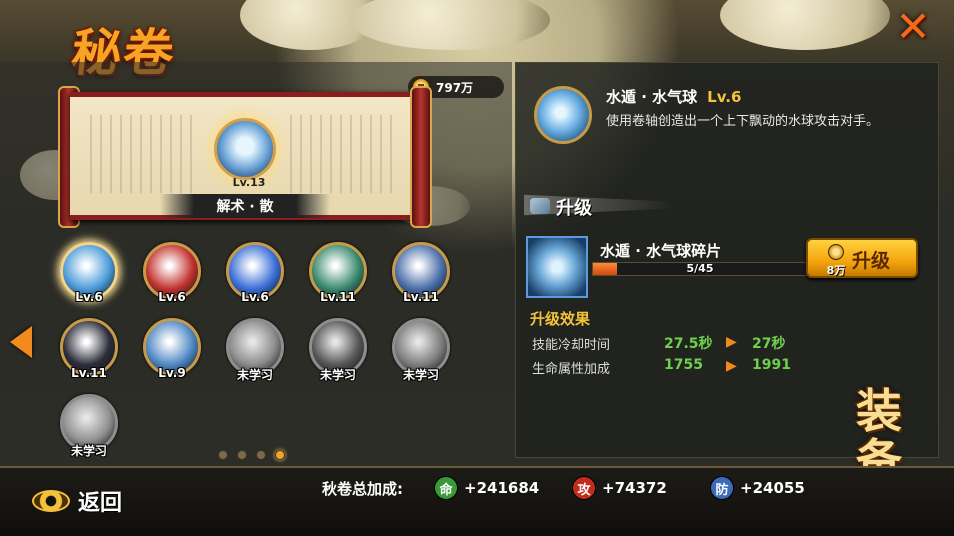 Image resolution: width=954 pixels, height=536 pixels. What do you see at coordinates (871, 261) in the screenshot?
I see `upgrade-button-label: 升级` at bounding box center [871, 261].